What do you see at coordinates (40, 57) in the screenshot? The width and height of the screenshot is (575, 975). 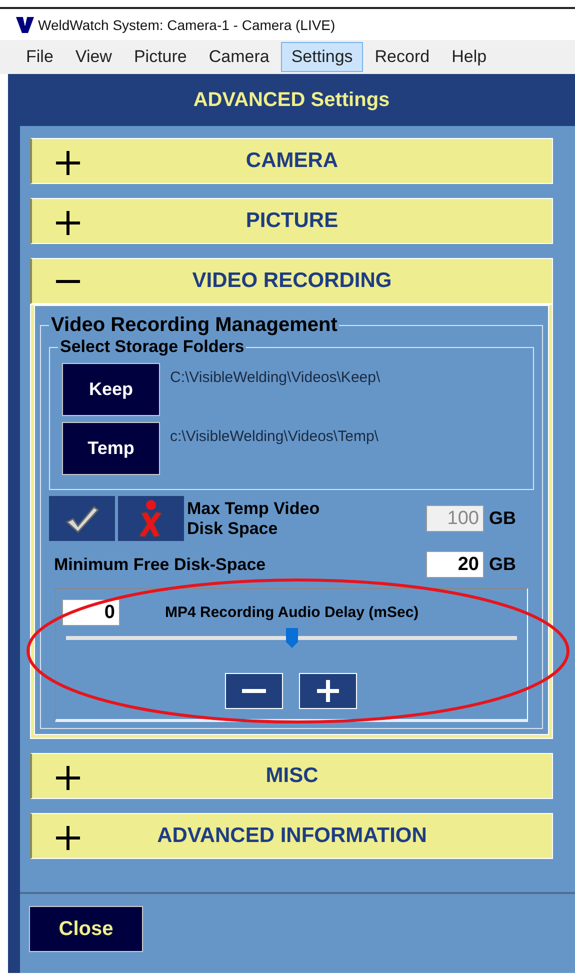 I see `menu-item: File` at bounding box center [40, 57].